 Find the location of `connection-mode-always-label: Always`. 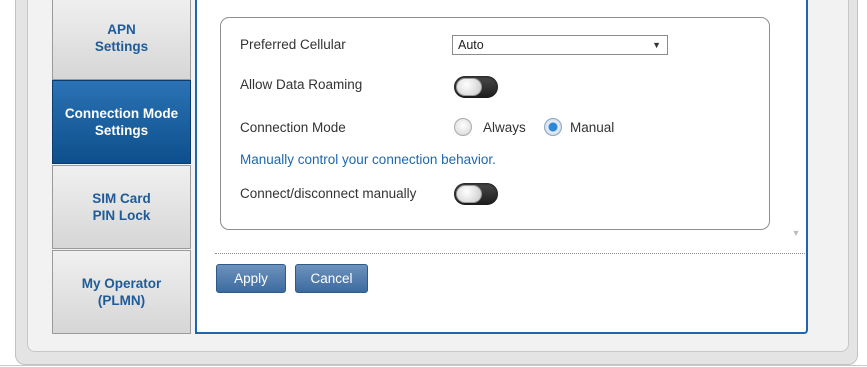

connection-mode-always-label: Always is located at coordinates (504, 127).